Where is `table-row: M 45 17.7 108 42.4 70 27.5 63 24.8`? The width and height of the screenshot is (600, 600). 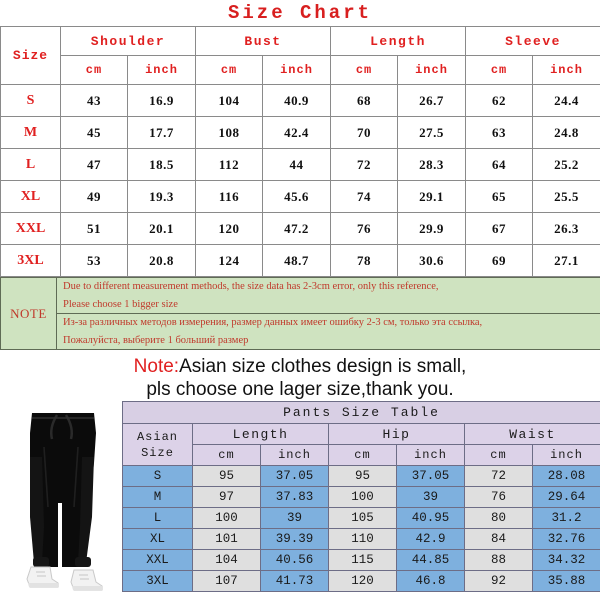 table-row: M 45 17.7 108 42.4 70 27.5 63 24.8 is located at coordinates (300, 132).